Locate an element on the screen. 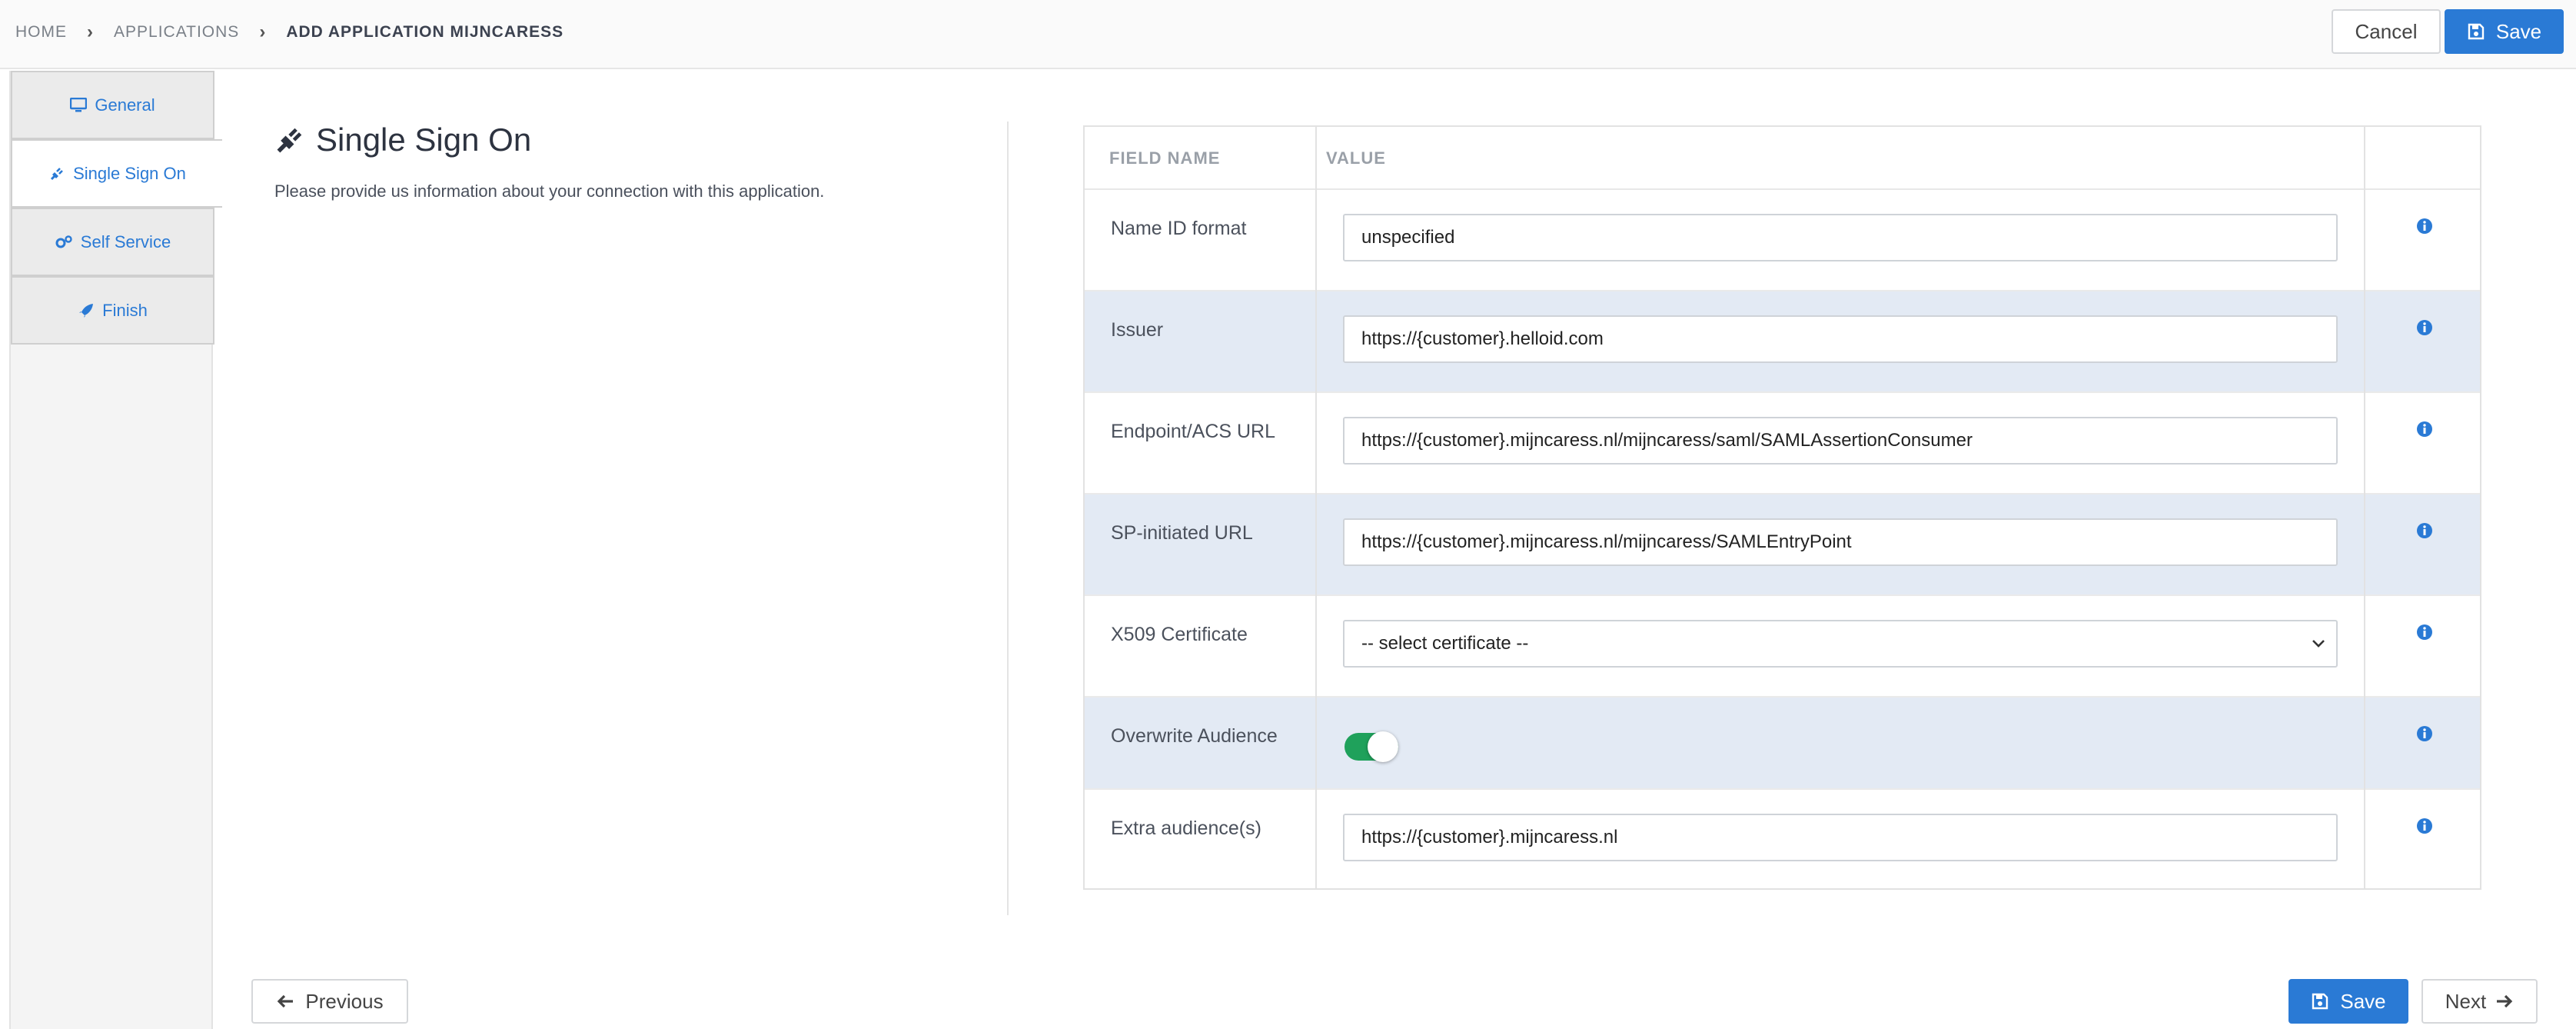 The width and height of the screenshot is (2576, 1029). arrow-right-icon is located at coordinates (2505, 1001).